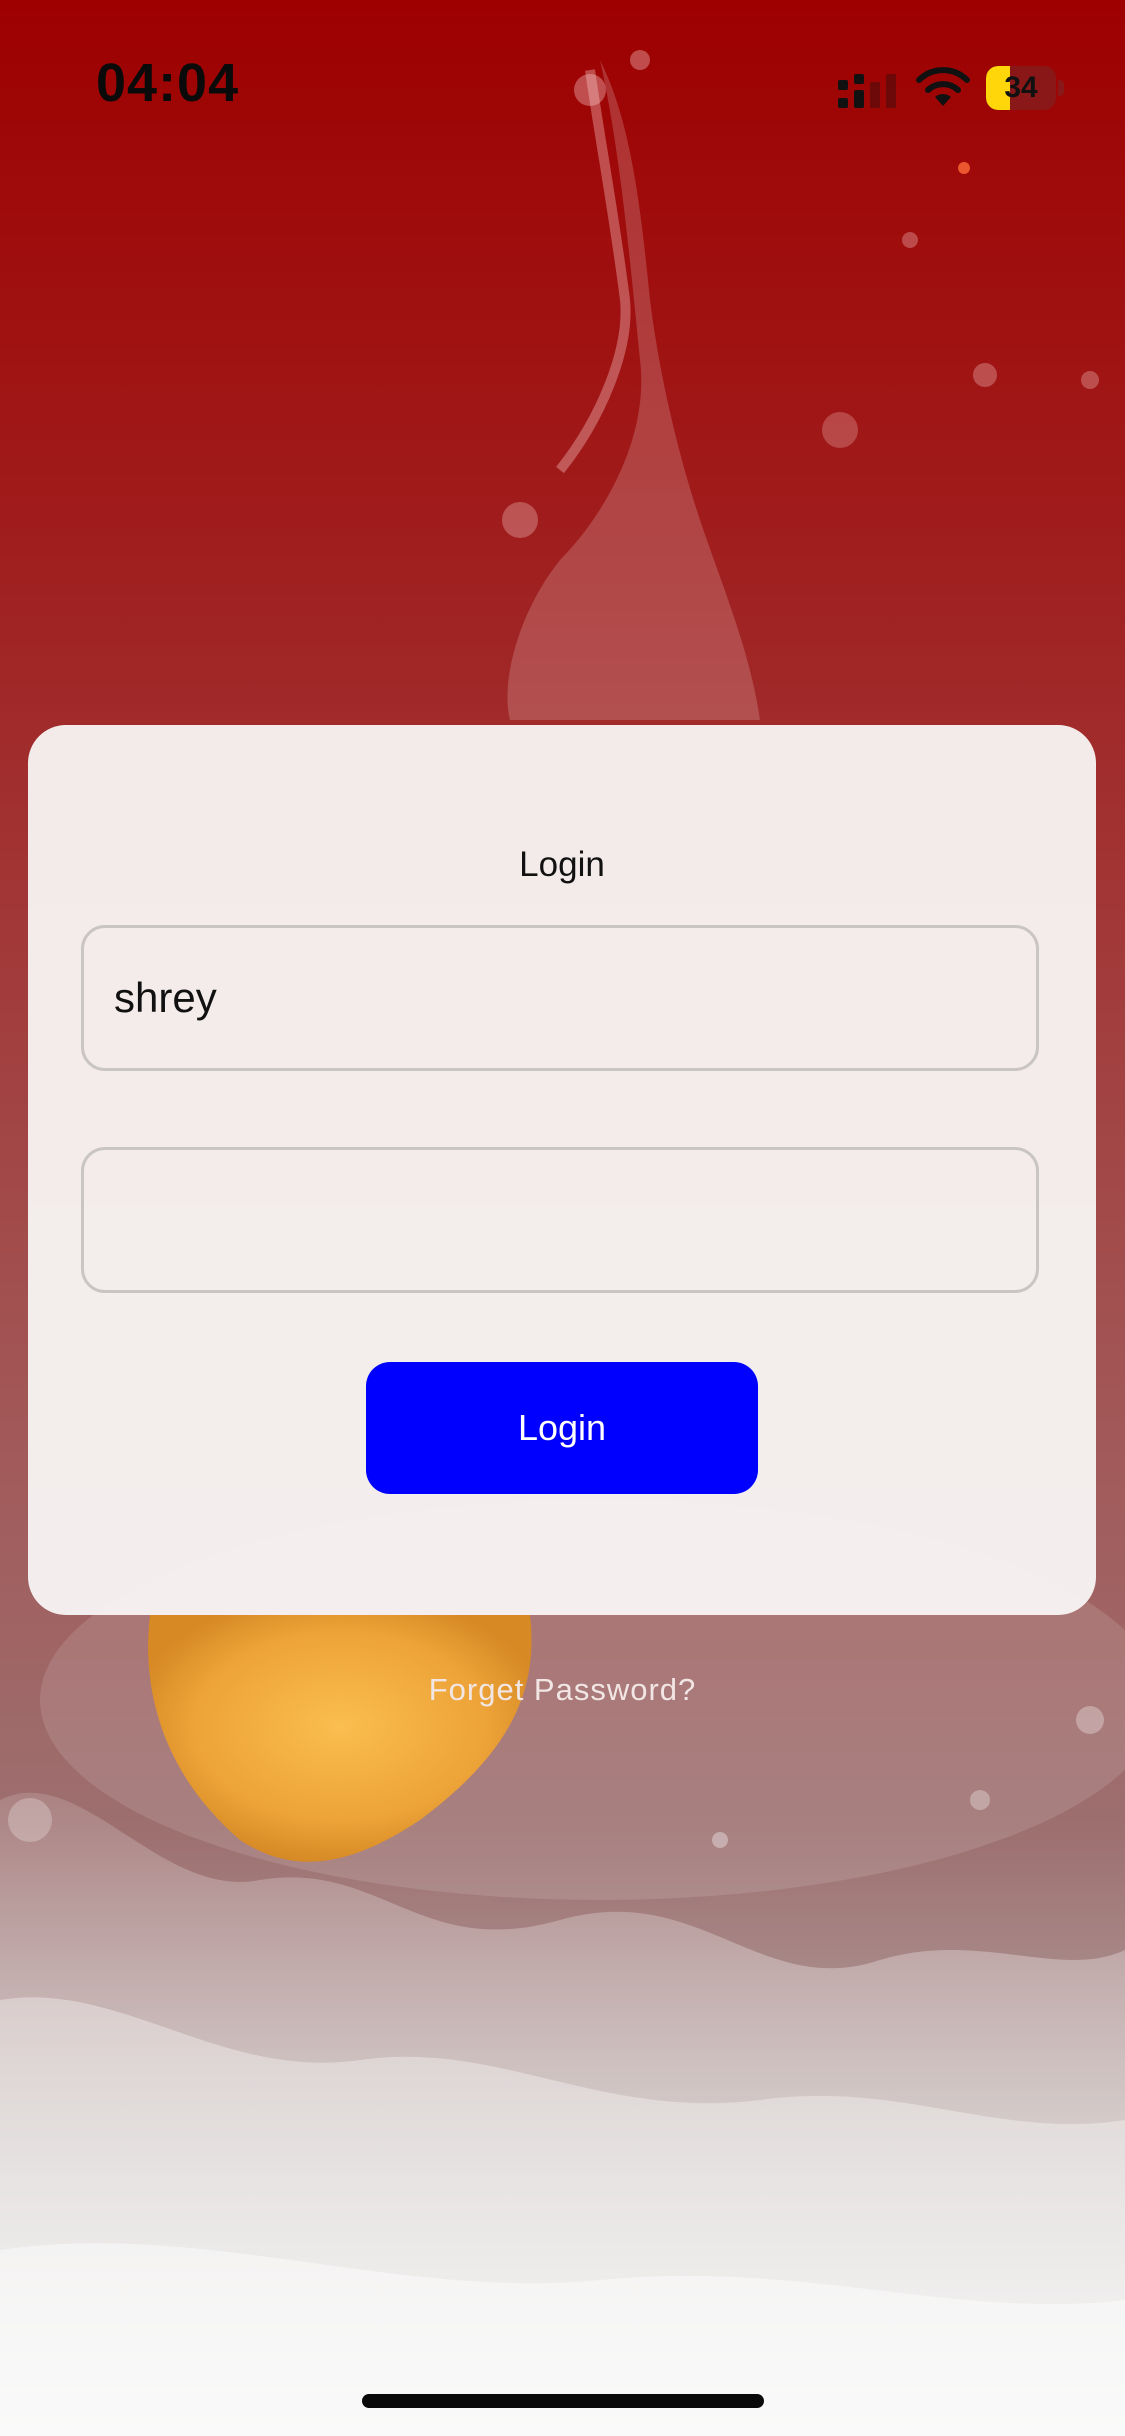 The height and width of the screenshot is (2436, 1125). I want to click on wifi-icon, so click(943, 86).